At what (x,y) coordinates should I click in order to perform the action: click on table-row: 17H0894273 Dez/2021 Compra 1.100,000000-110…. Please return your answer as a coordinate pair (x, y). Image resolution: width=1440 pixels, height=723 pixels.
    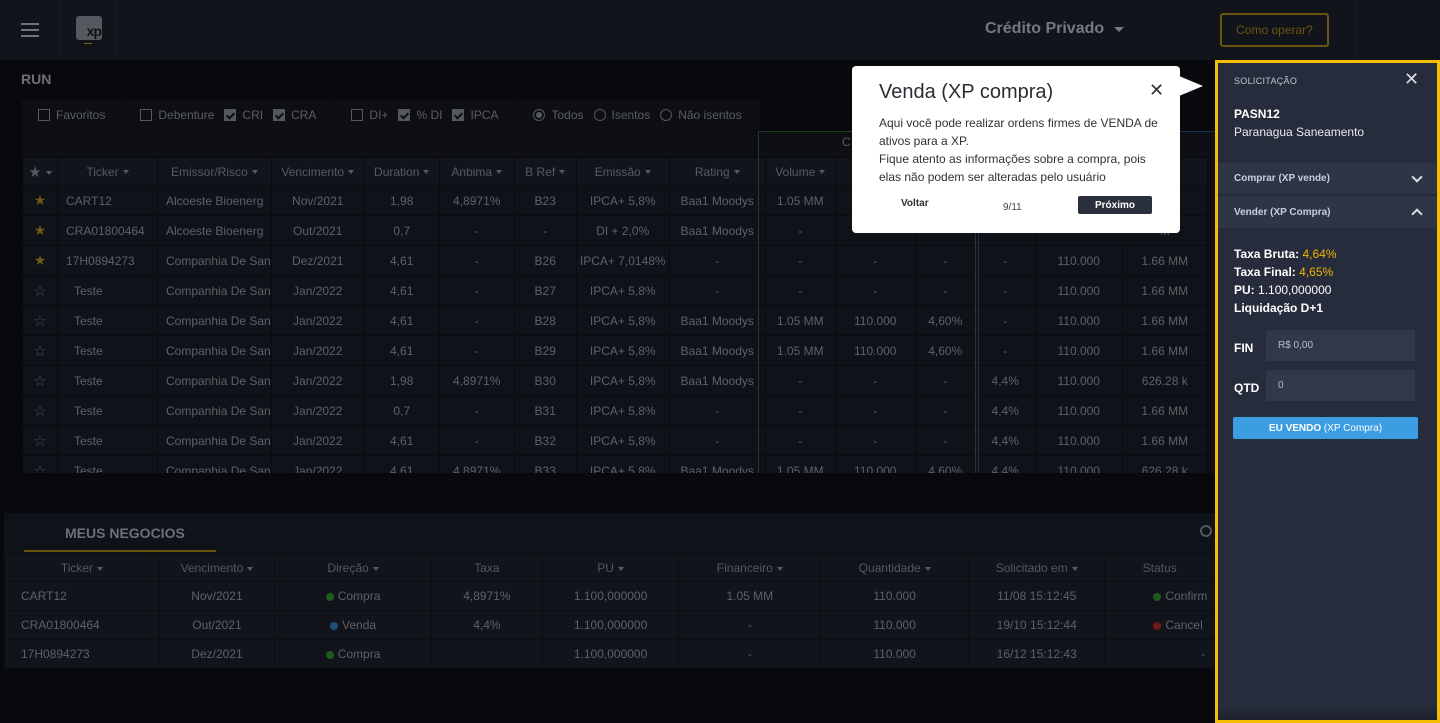
    Looking at the image, I should click on (609, 654).